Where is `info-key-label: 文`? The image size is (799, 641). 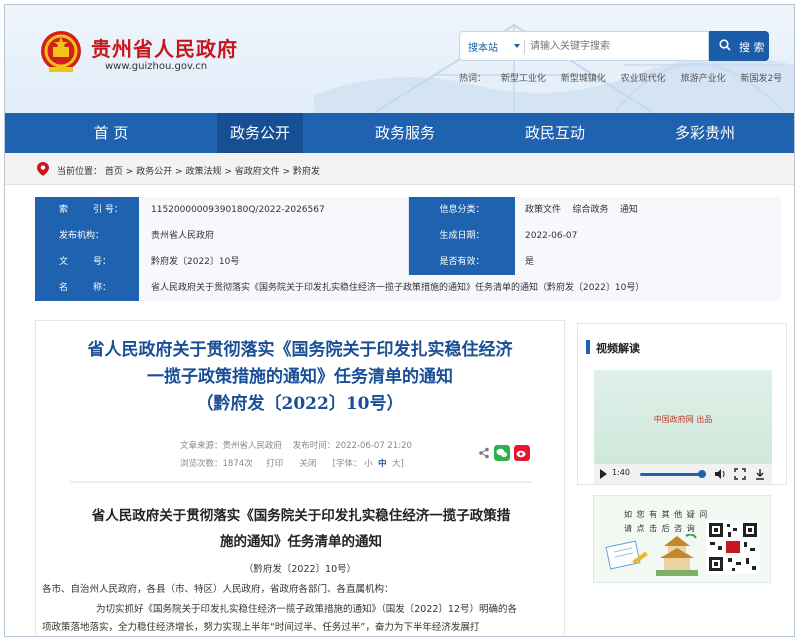 info-key-label: 文 is located at coordinates (64, 262).